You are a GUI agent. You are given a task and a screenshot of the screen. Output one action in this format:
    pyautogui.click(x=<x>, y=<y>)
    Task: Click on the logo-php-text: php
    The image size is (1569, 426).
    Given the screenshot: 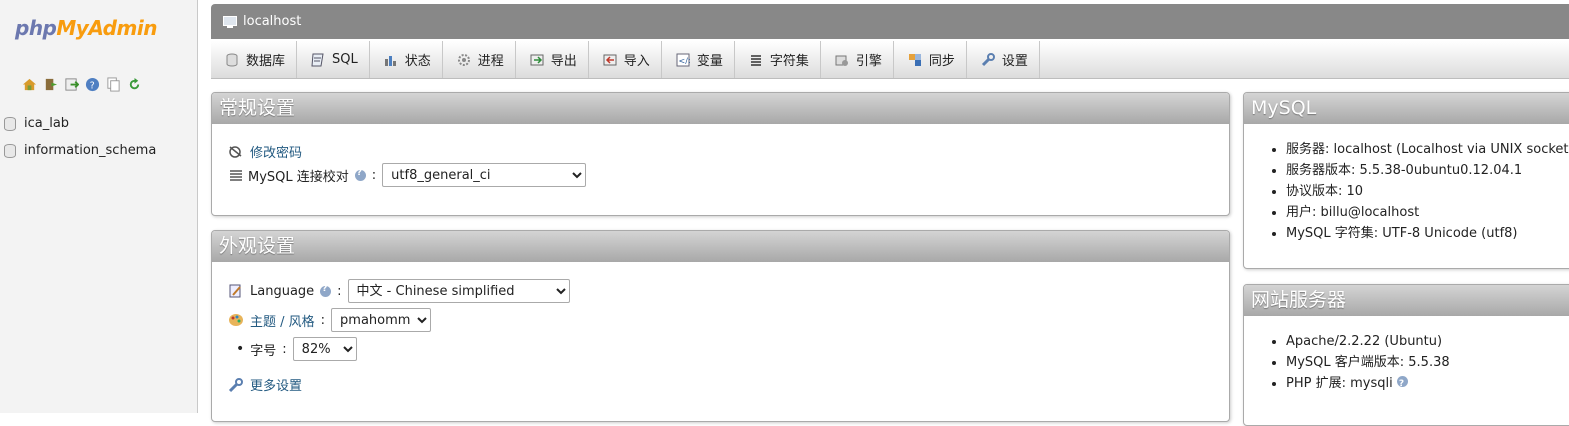 What is the action you would take?
    pyautogui.click(x=36, y=28)
    